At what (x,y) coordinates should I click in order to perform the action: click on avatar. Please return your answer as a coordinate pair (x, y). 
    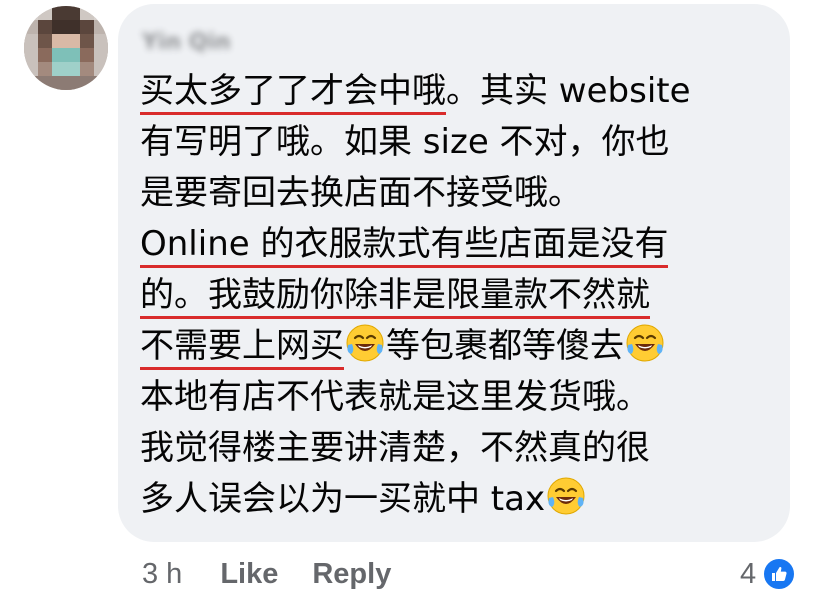
    Looking at the image, I should click on (66, 48).